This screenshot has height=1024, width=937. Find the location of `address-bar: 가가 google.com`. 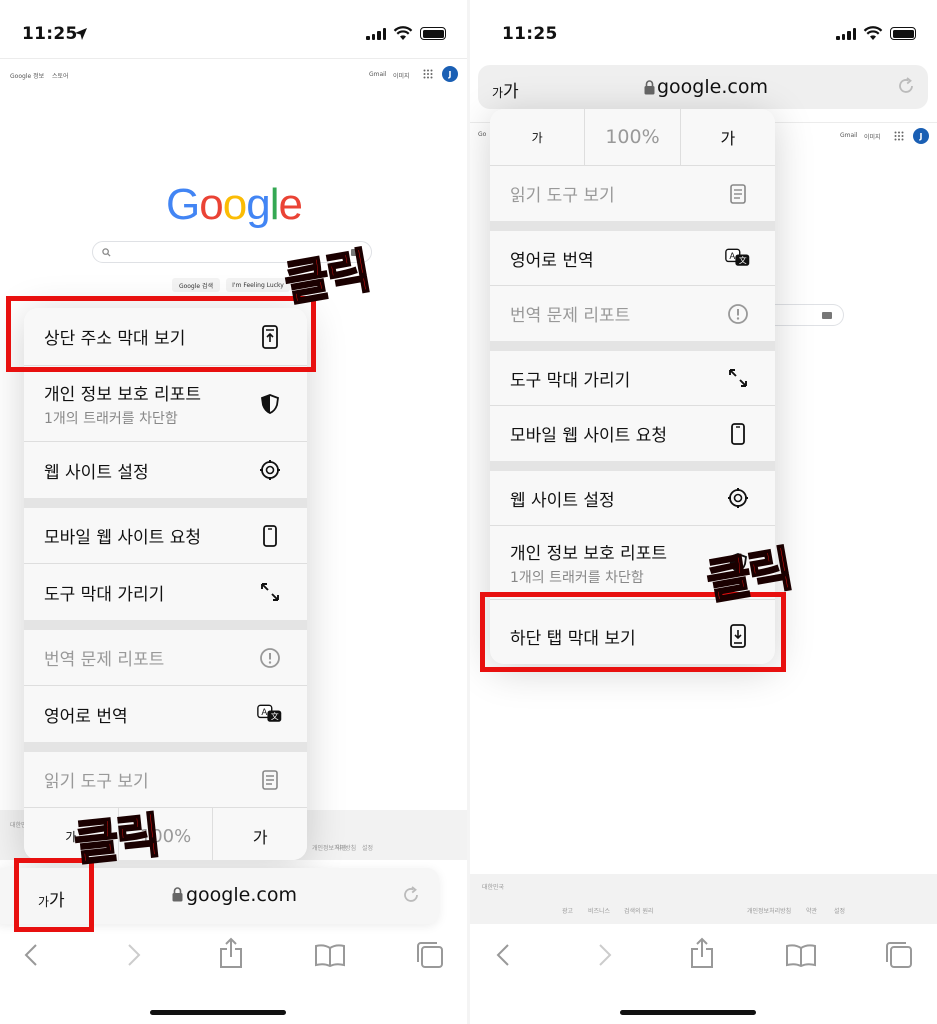

address-bar: 가가 google.com is located at coordinates (703, 87).